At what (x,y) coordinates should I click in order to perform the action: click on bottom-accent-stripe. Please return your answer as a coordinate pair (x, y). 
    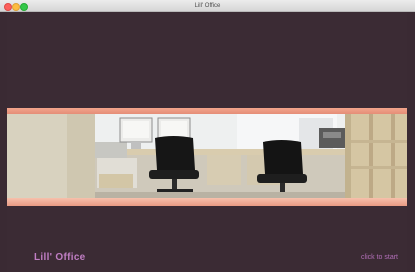
    Looking at the image, I should click on (207, 202).